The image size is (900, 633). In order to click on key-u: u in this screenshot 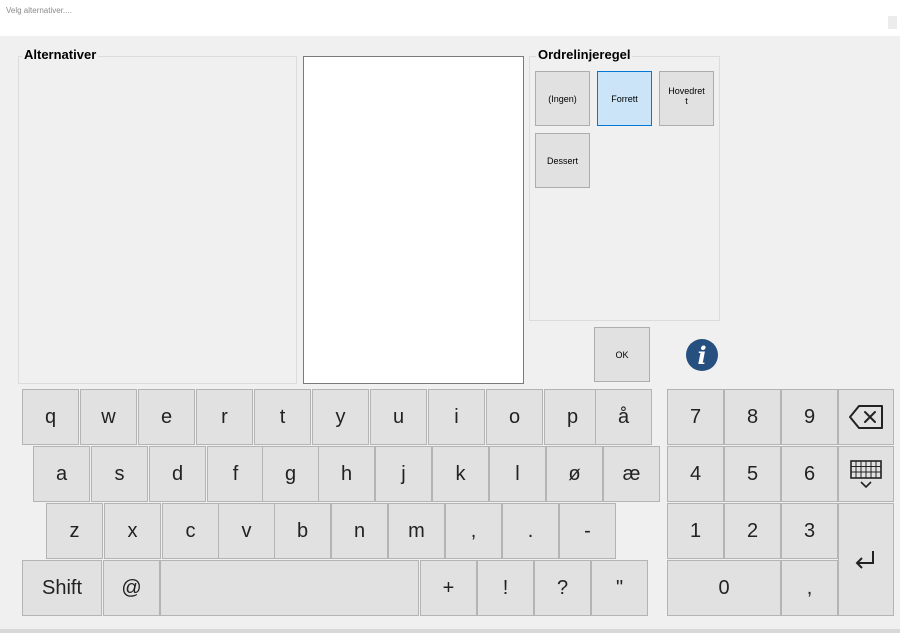, I will do `click(398, 417)`.